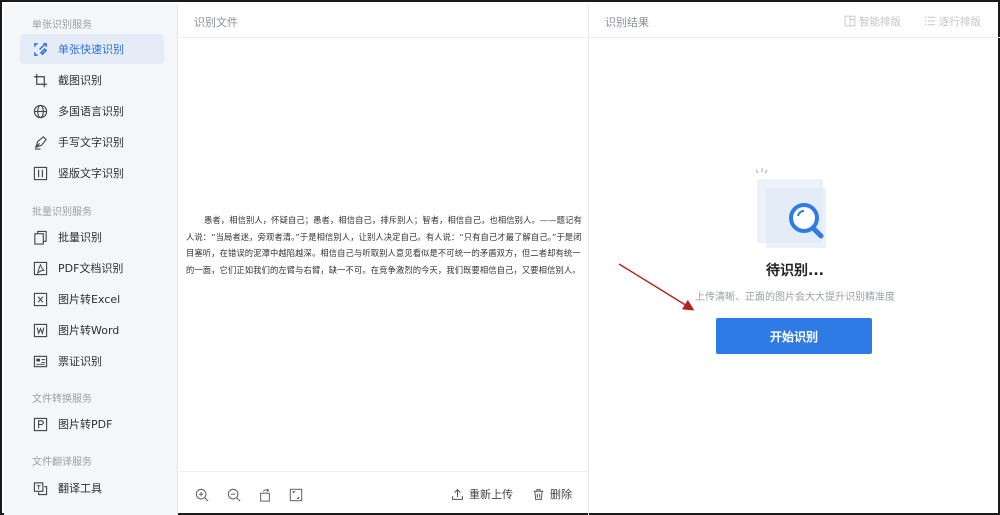 The height and width of the screenshot is (515, 1000). I want to click on sidebar-item-image-to-pdf: 图片转PDF, so click(92, 424).